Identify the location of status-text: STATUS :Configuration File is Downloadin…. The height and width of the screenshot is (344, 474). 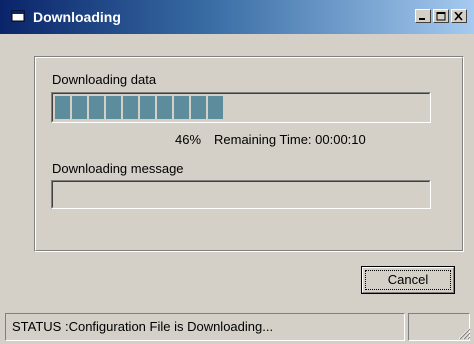
(143, 326).